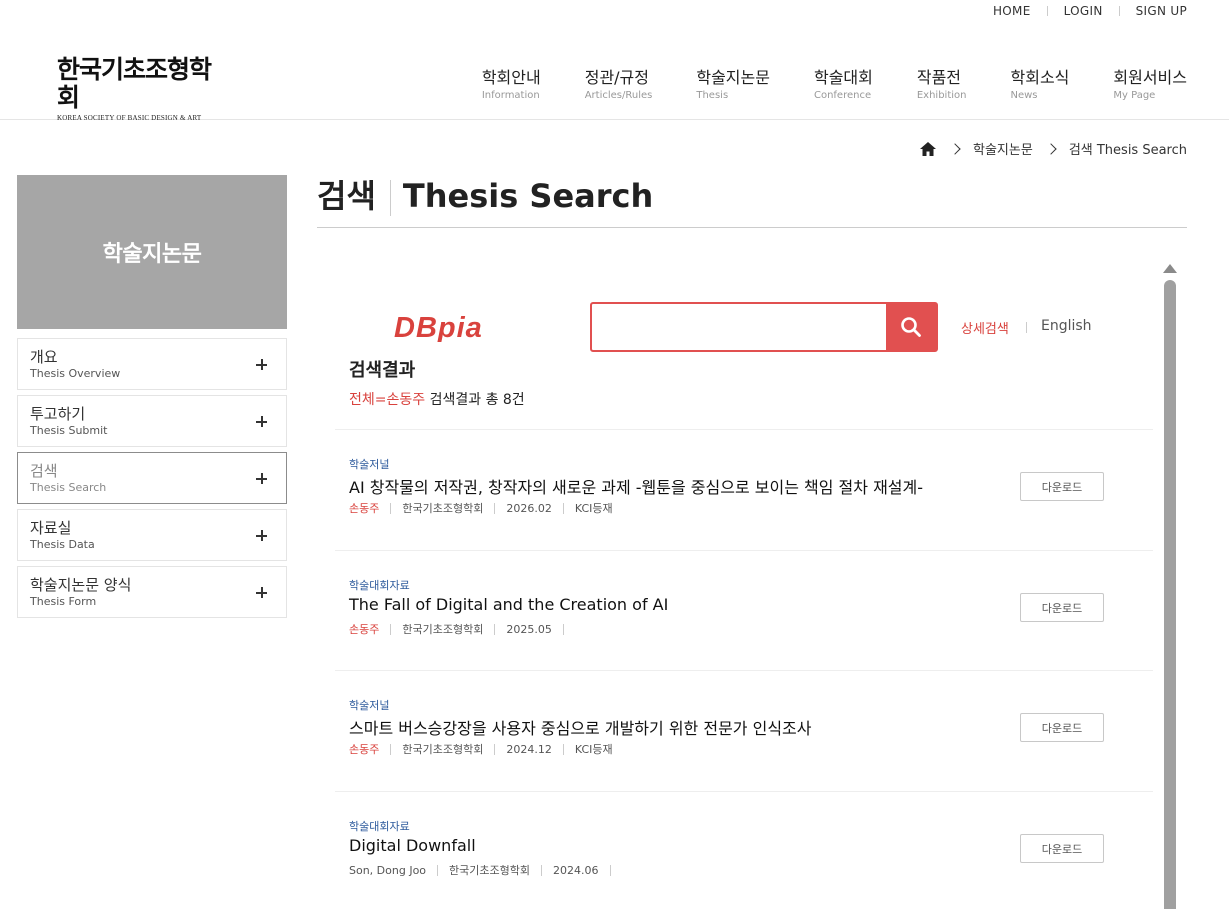 This screenshot has height=909, width=1229. I want to click on nav-item-thesis: 학술지논문 Thesis, so click(733, 85).